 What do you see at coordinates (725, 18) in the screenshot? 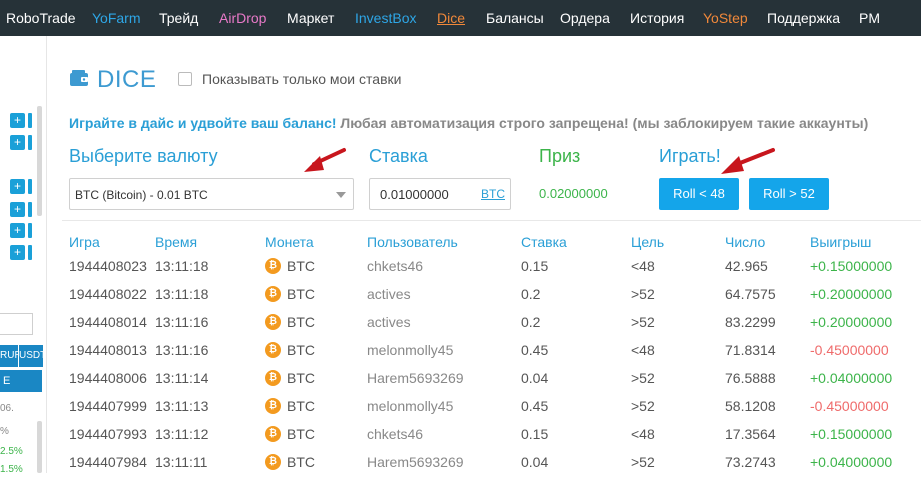
I see `nav-yostep: YoStep` at bounding box center [725, 18].